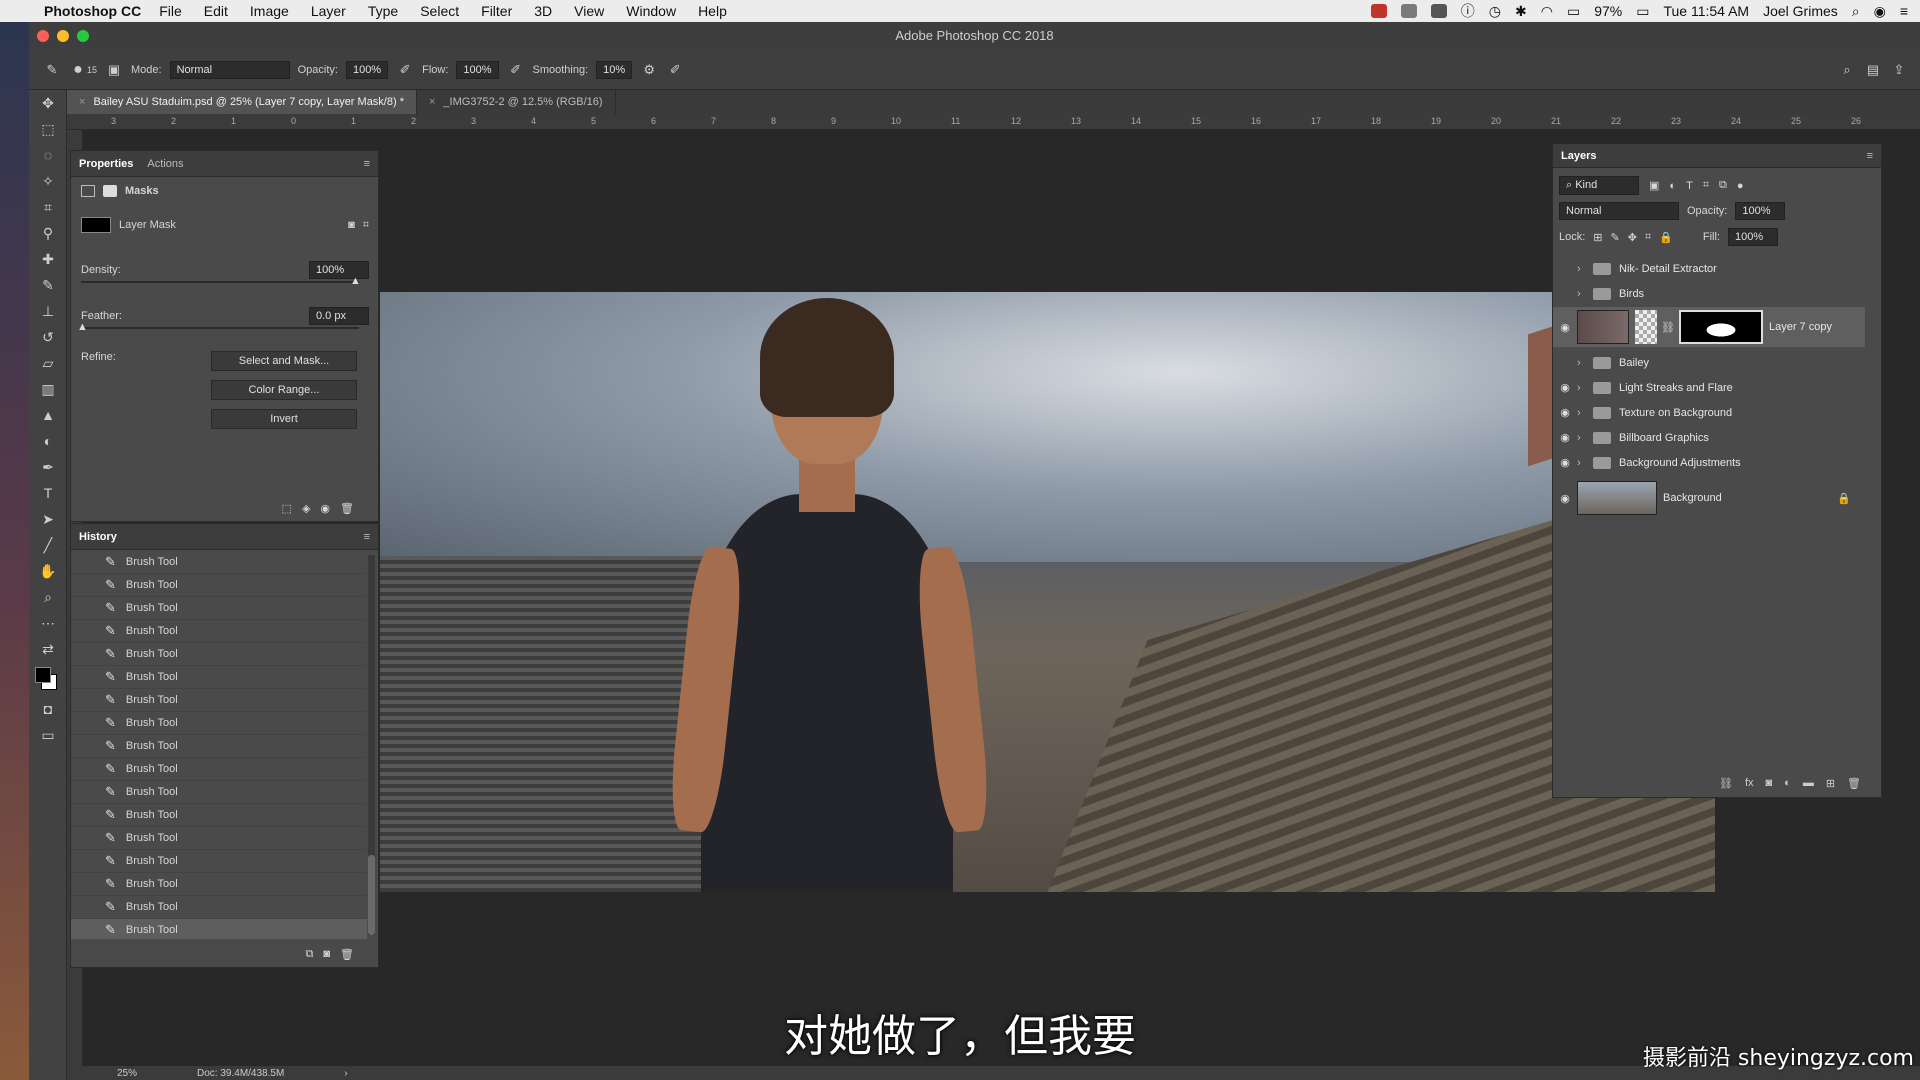 The image size is (1920, 1080). What do you see at coordinates (1720, 327) in the screenshot?
I see `layer-mask-thumbnail` at bounding box center [1720, 327].